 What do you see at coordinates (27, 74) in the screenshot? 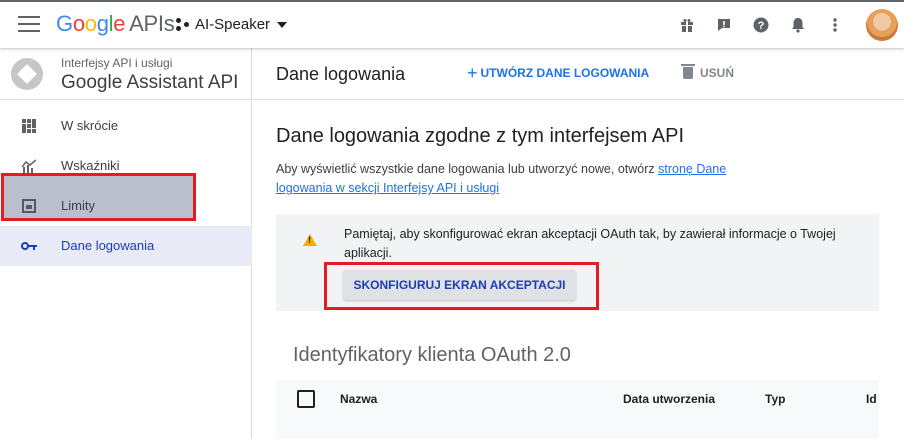
I see `api-logo-icon` at bounding box center [27, 74].